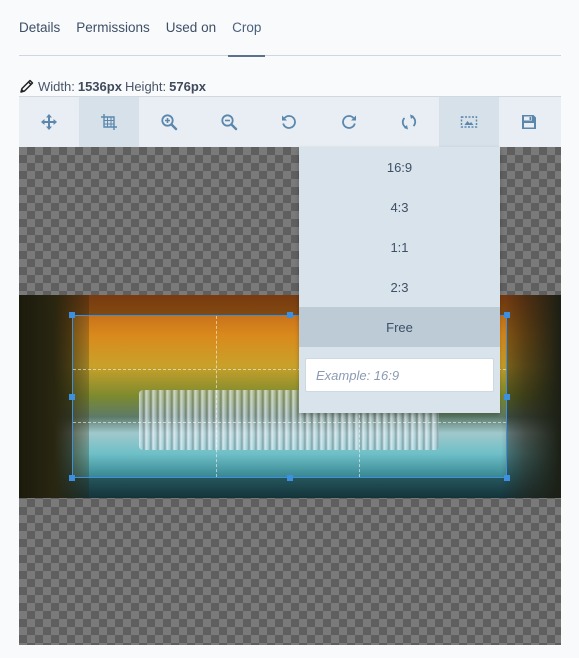 The width and height of the screenshot is (579, 658). I want to click on aspect-option-2-3: 2:3, so click(399, 287).